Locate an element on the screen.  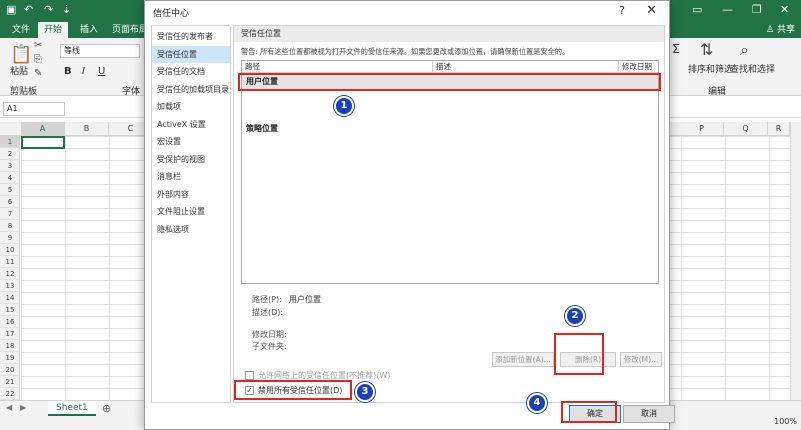
paste-icon: 📋 is located at coordinates (21, 54).